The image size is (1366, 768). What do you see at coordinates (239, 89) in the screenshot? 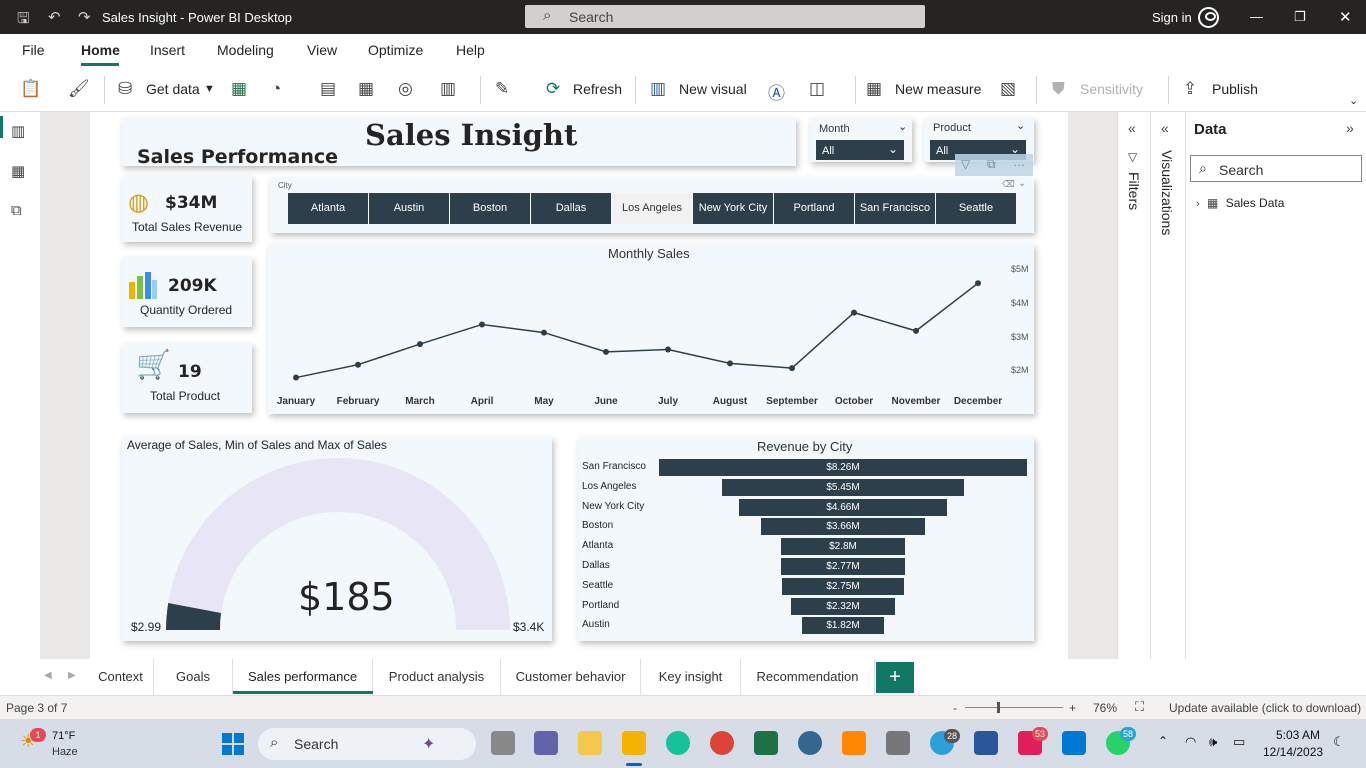
I see `excel-icon: ▦` at bounding box center [239, 89].